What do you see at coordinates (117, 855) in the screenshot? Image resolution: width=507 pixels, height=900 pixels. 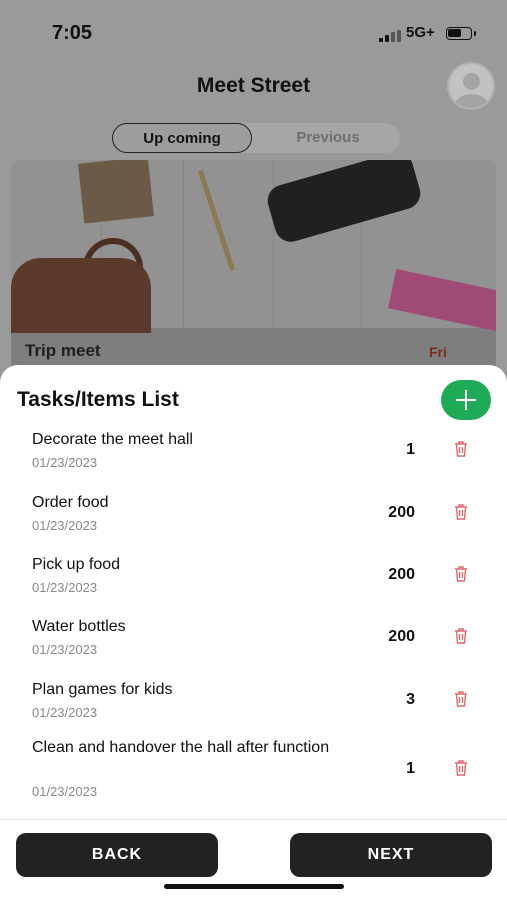 I see `back-button: BACK` at bounding box center [117, 855].